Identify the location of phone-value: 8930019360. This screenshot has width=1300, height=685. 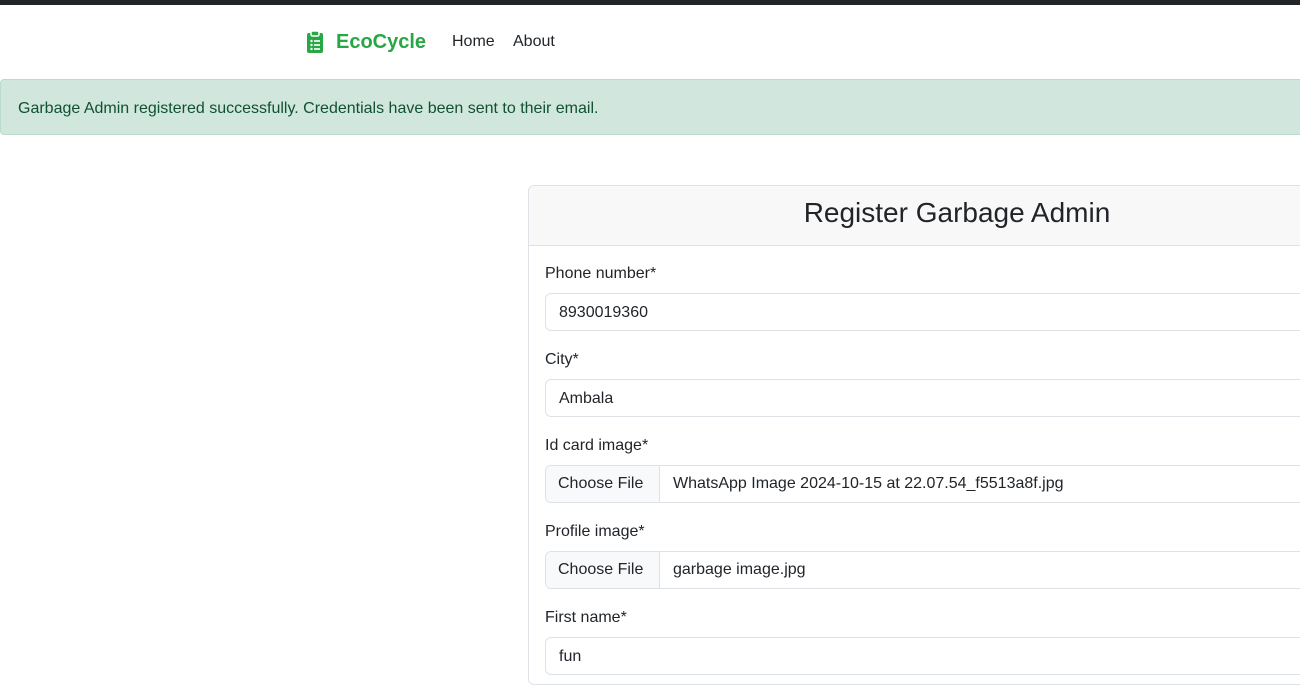
(603, 312).